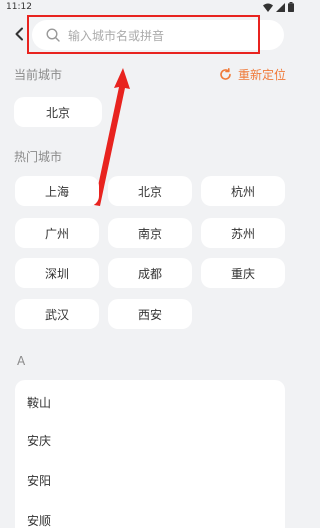  I want to click on top-bar: 输入城市名或拼音, so click(150, 34).